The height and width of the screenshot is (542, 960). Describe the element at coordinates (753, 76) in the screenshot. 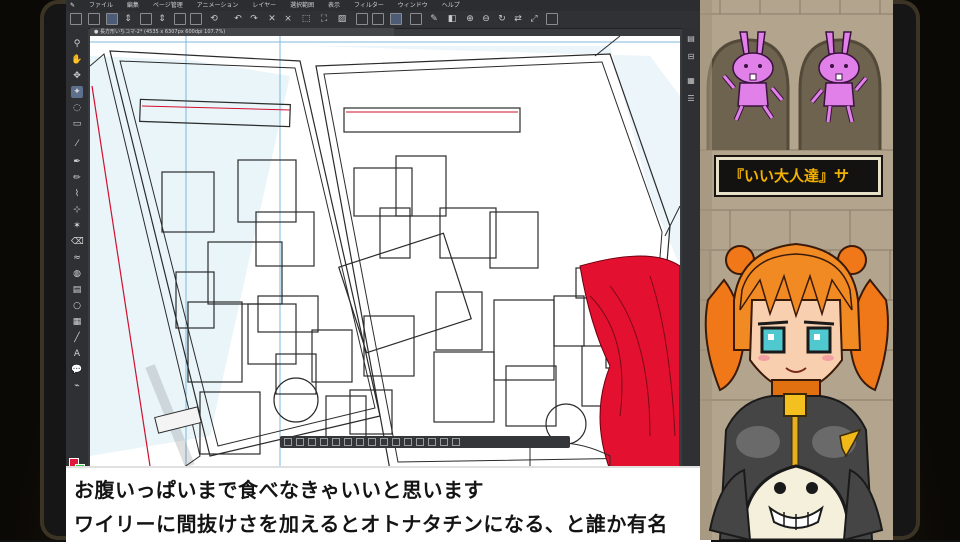

I see `pink-bunny-left` at that location.